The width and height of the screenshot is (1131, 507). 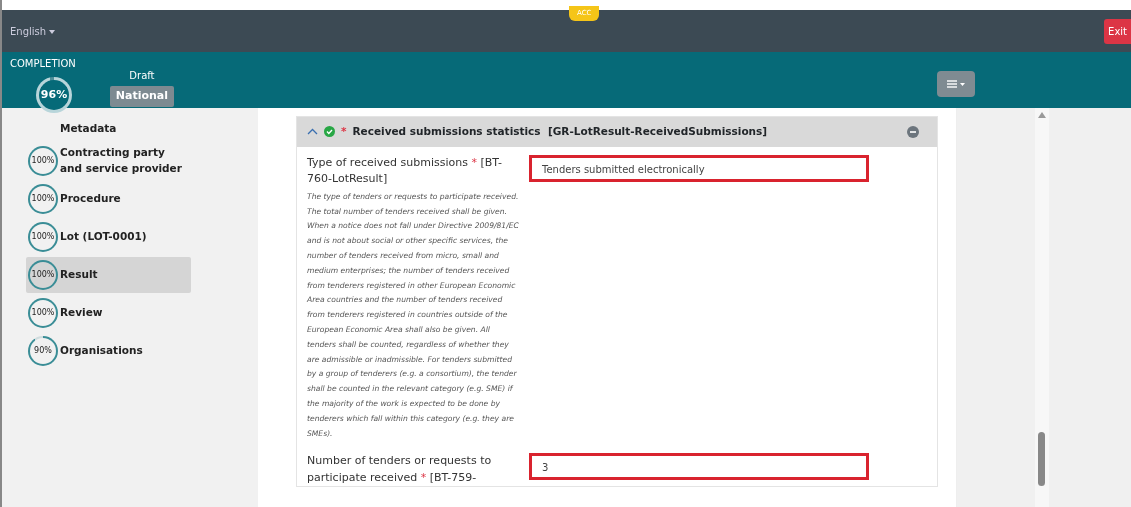 I want to click on exit-button: Exit, so click(x=1117, y=31).